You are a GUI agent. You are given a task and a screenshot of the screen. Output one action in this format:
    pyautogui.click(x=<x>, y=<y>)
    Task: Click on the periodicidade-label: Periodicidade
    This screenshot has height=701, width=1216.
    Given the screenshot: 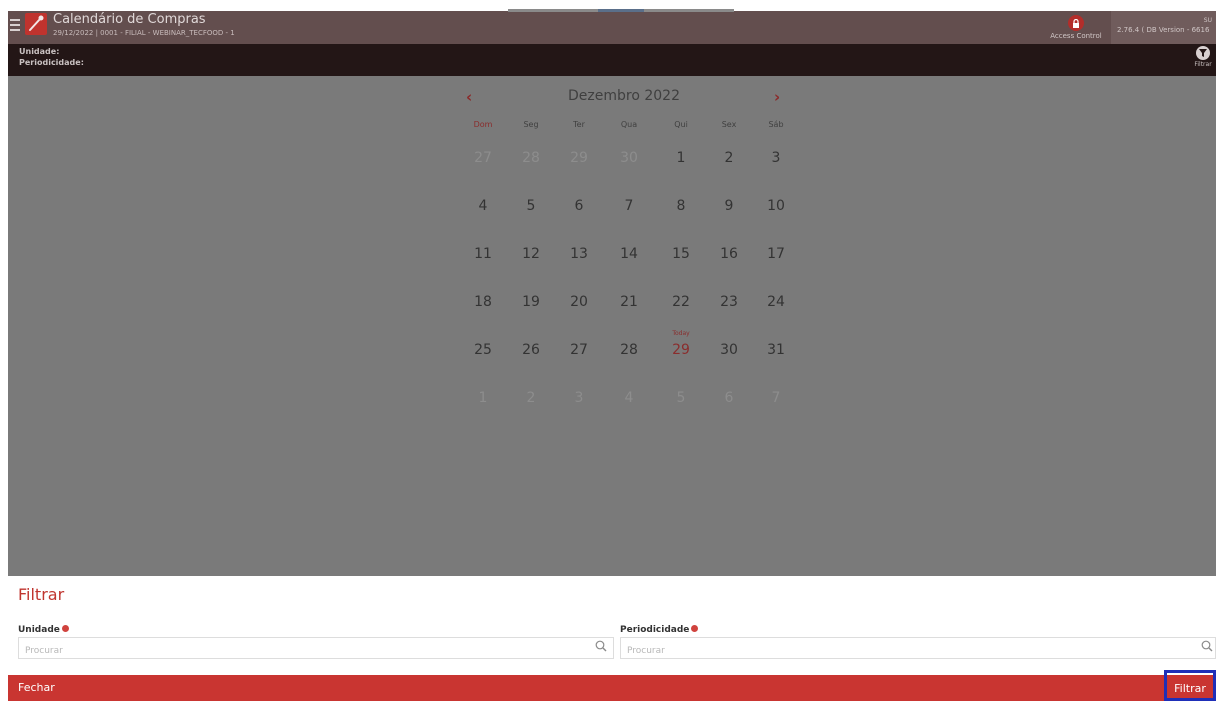 What is the action you would take?
    pyautogui.click(x=659, y=630)
    